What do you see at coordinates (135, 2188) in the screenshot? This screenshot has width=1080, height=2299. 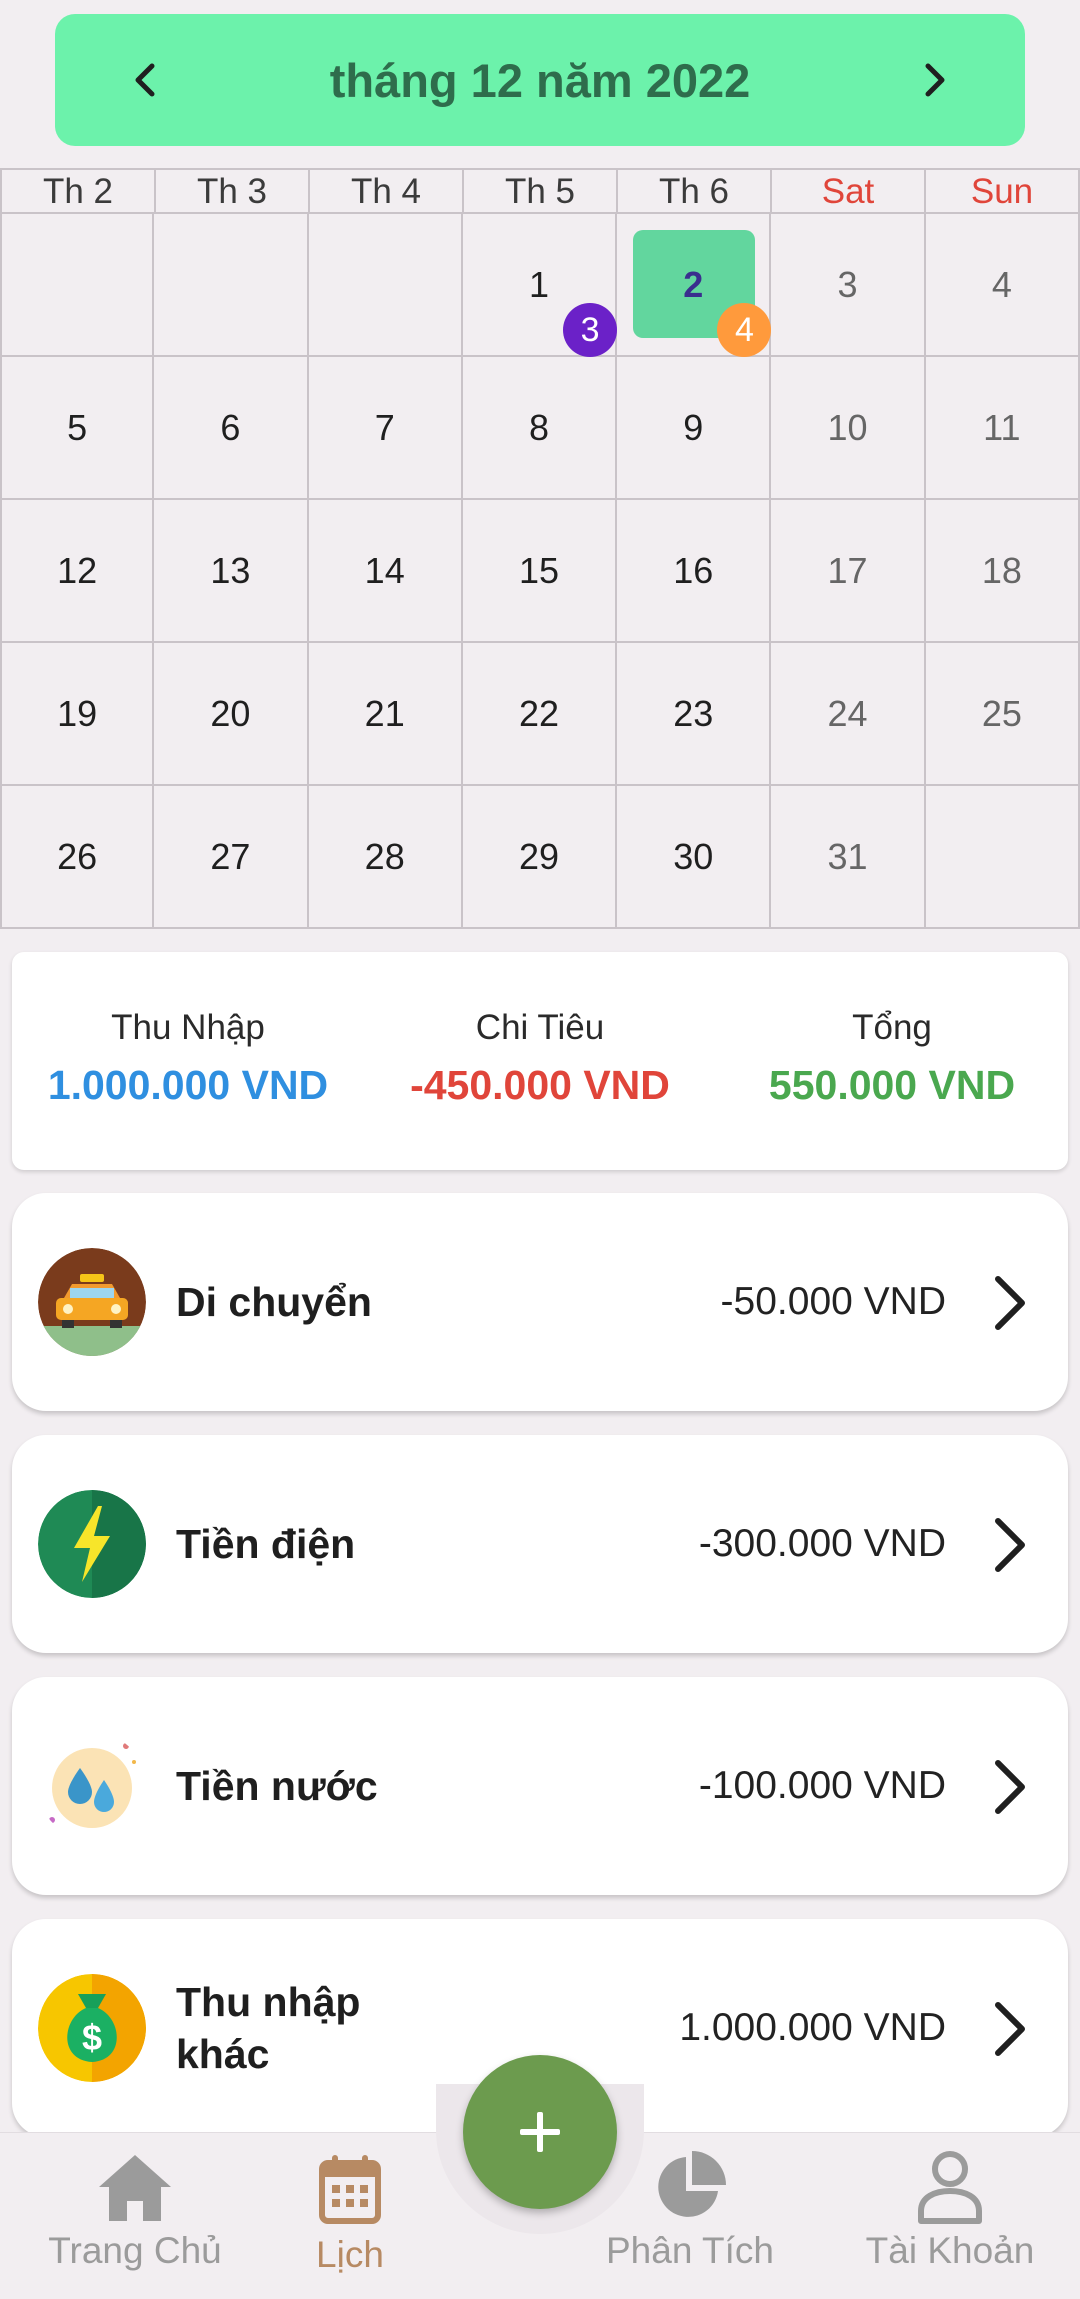 I see `home-icon` at bounding box center [135, 2188].